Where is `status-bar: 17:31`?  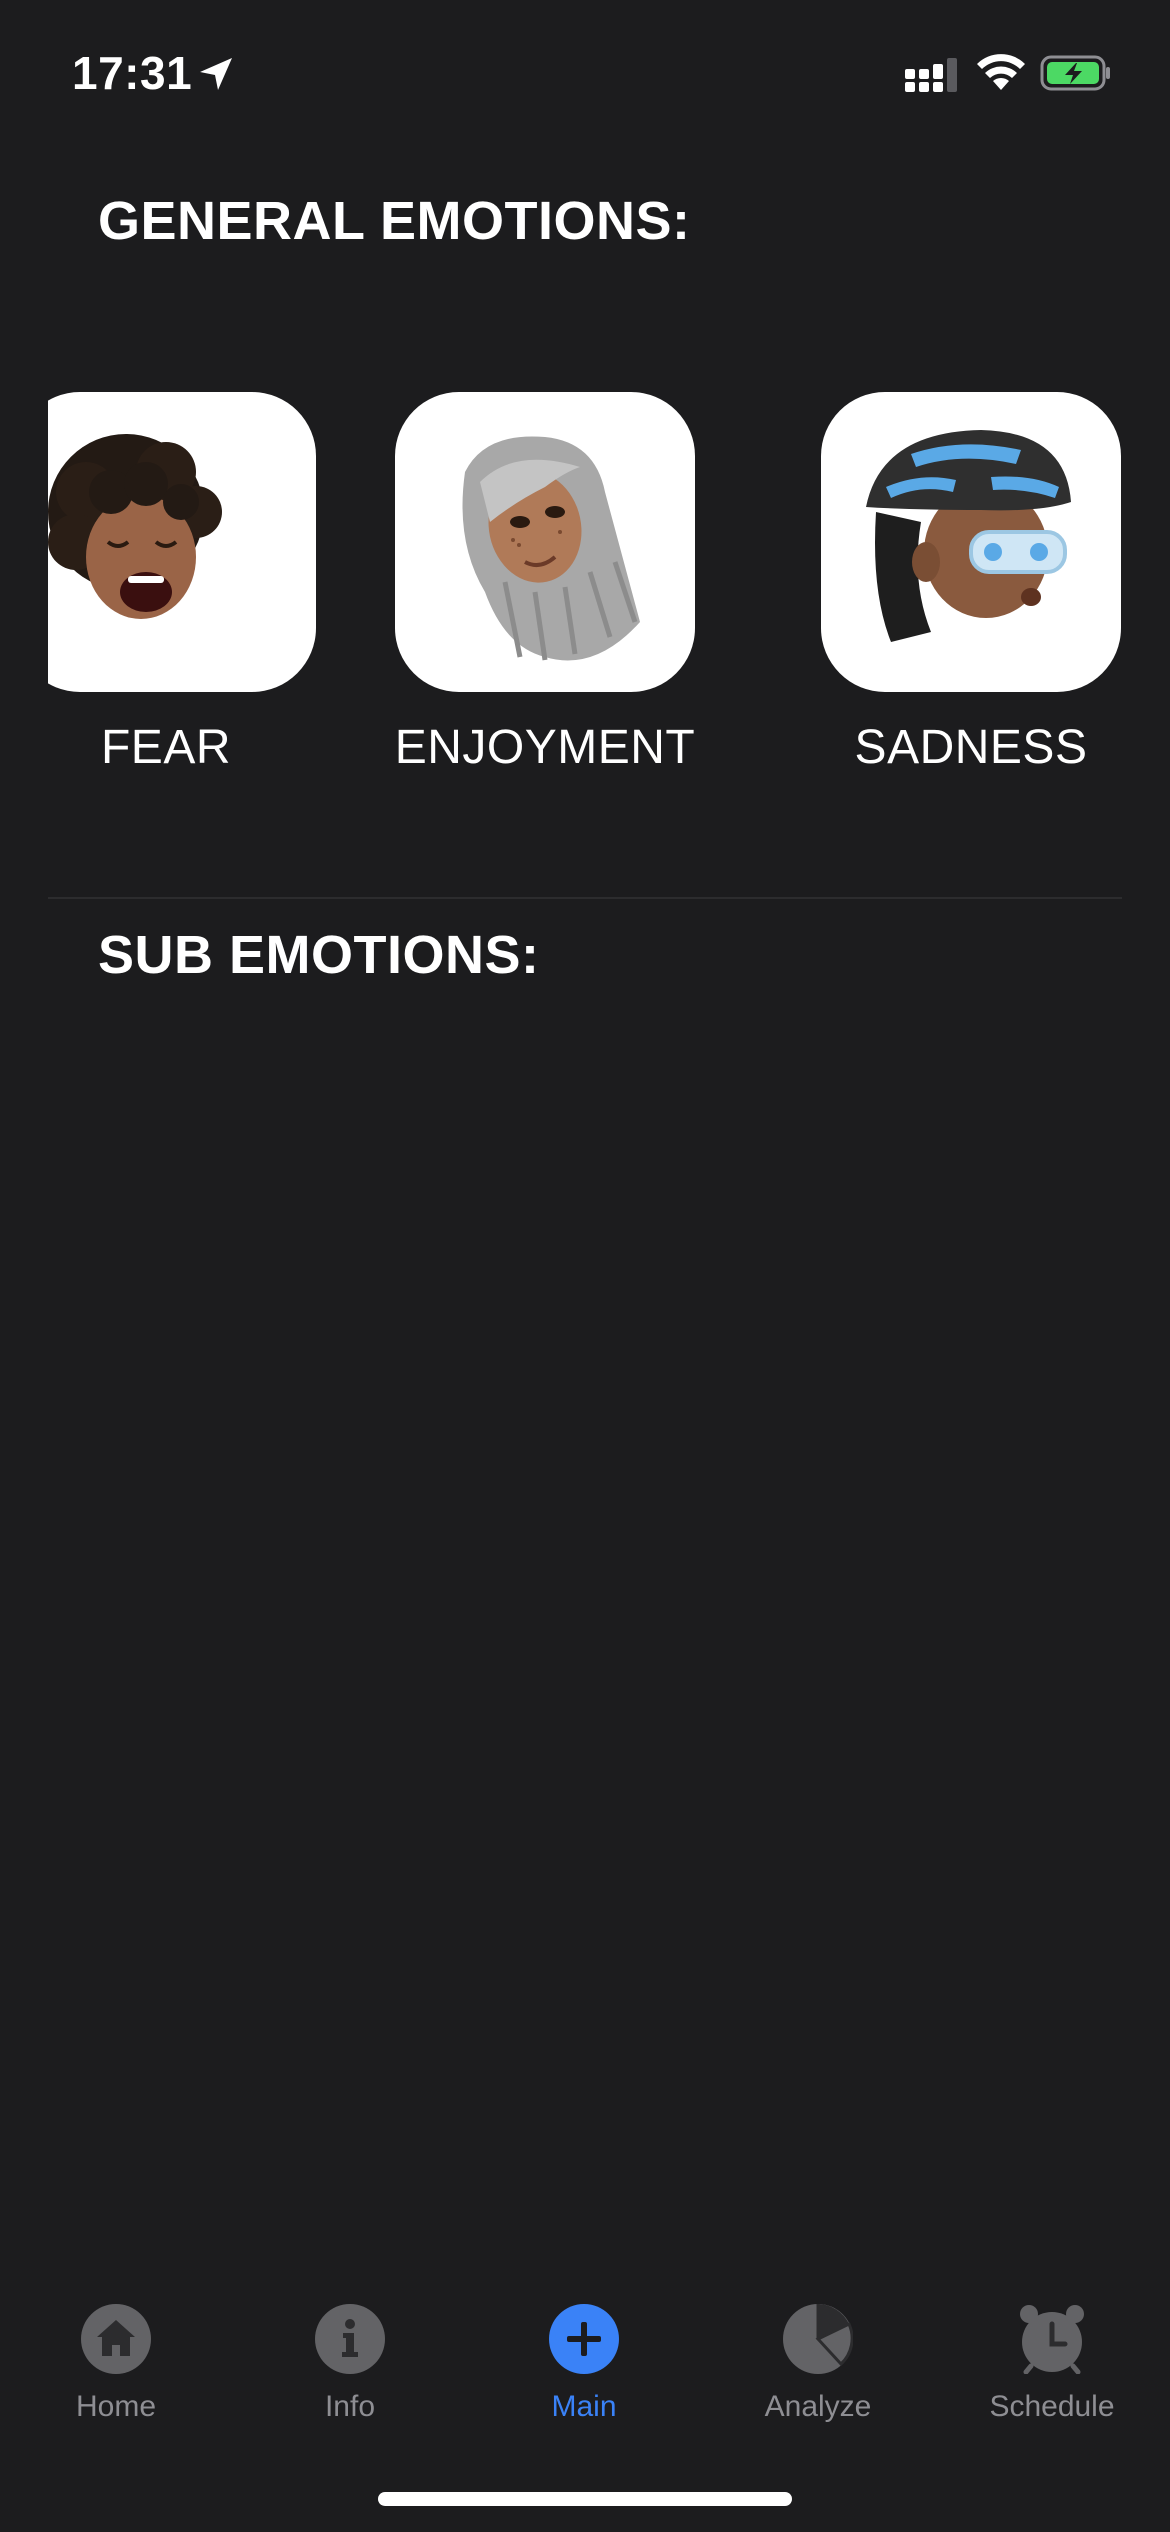 status-bar: 17:31 is located at coordinates (585, 75).